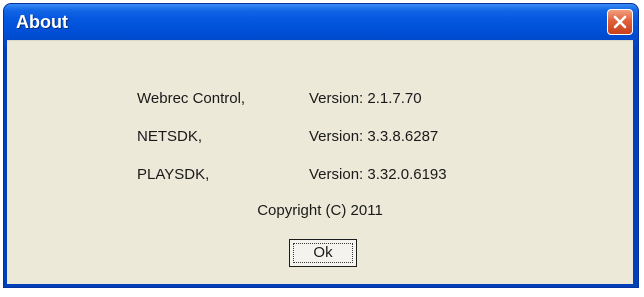 This screenshot has width=644, height=297. I want to click on component-version: Version: 3.32.0.6193, so click(378, 174).